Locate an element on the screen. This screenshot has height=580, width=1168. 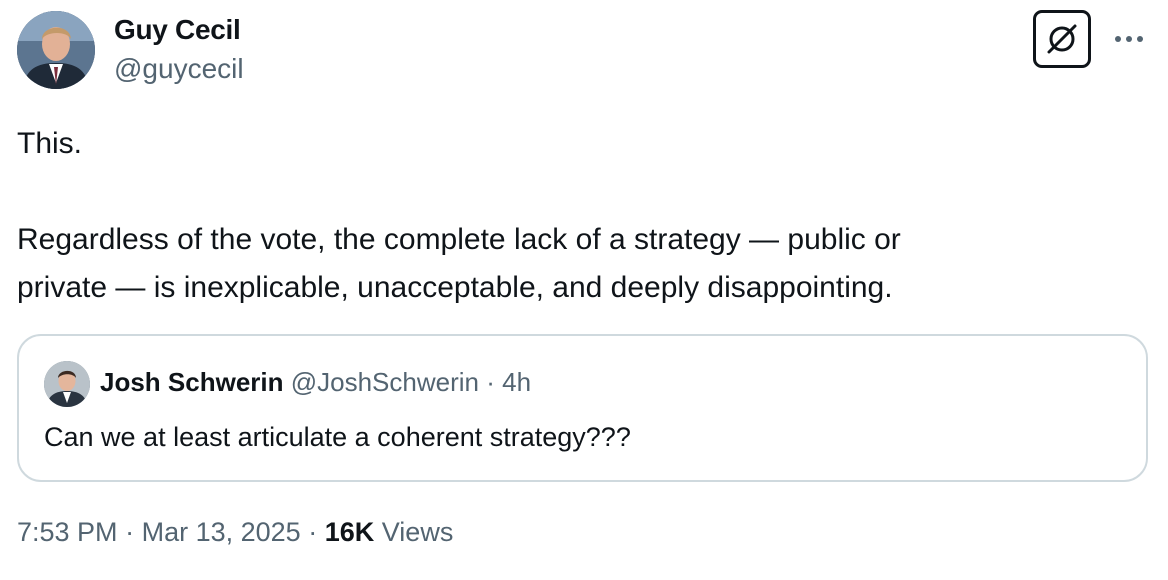
quote-author-avatar is located at coordinates (67, 384).